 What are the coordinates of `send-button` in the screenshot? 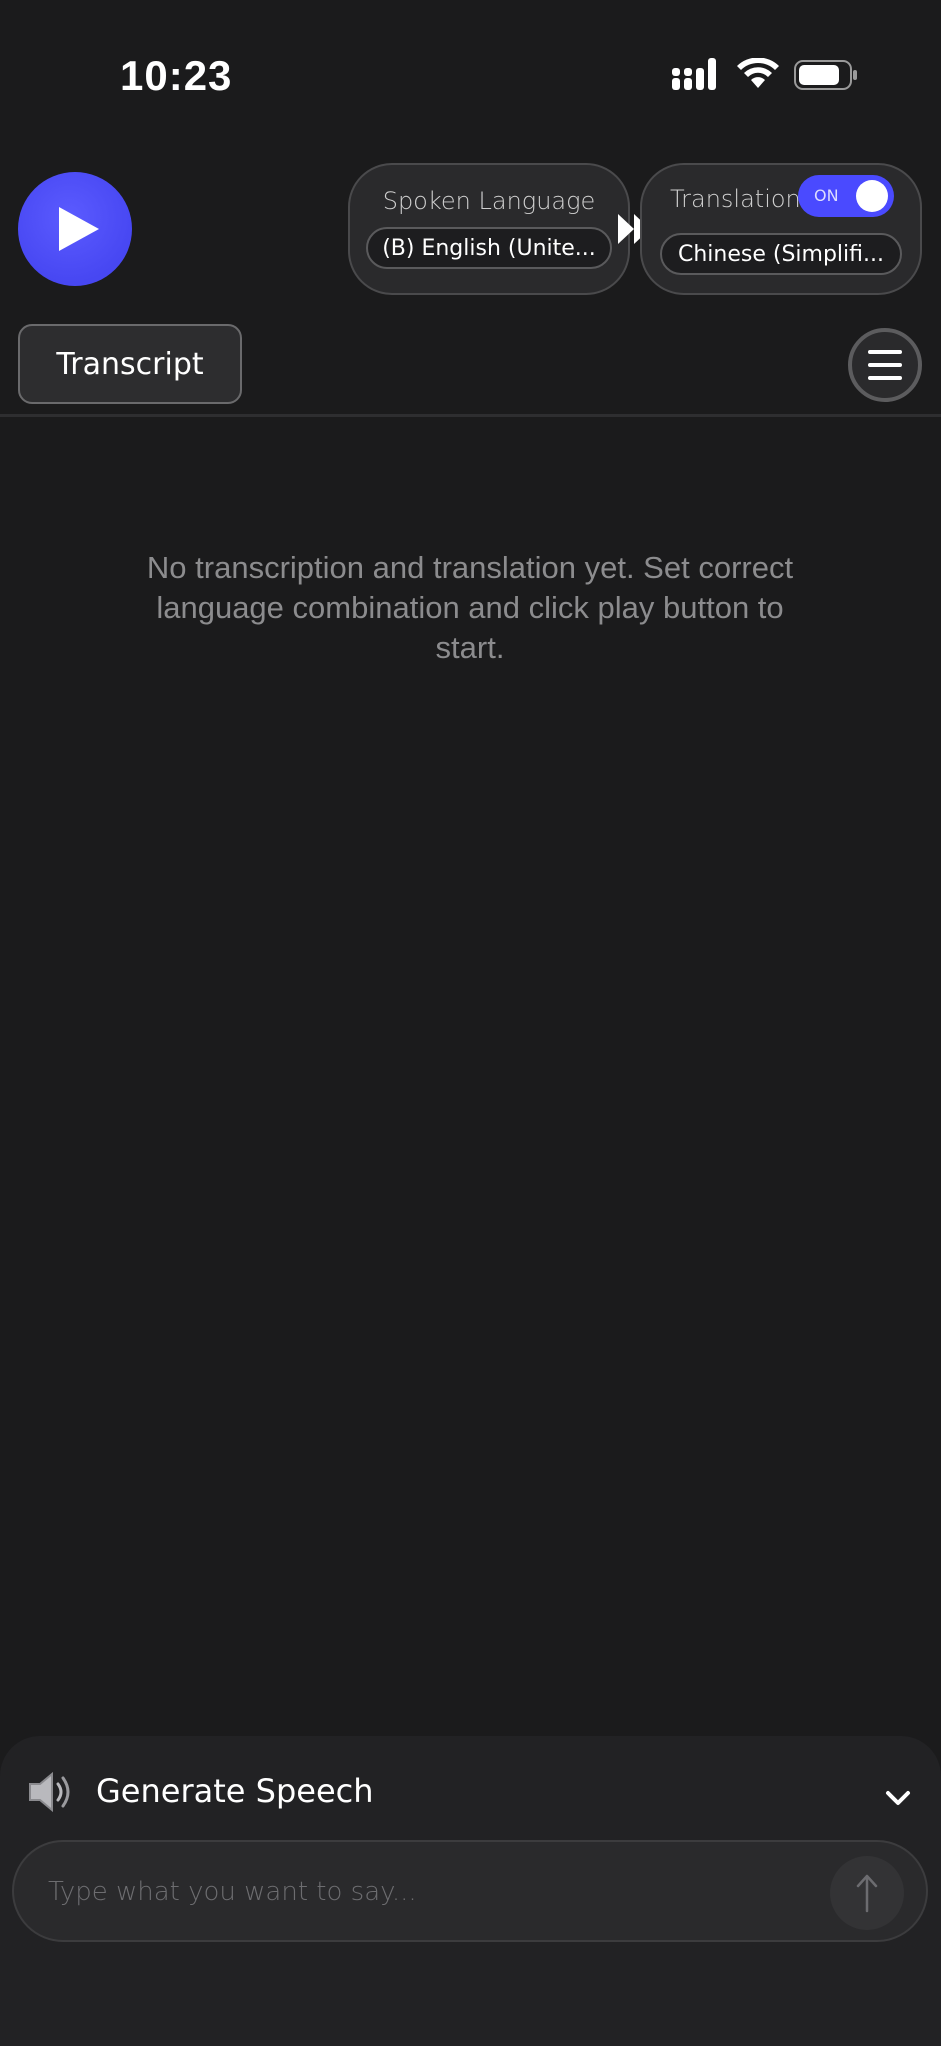 It's located at (867, 1893).